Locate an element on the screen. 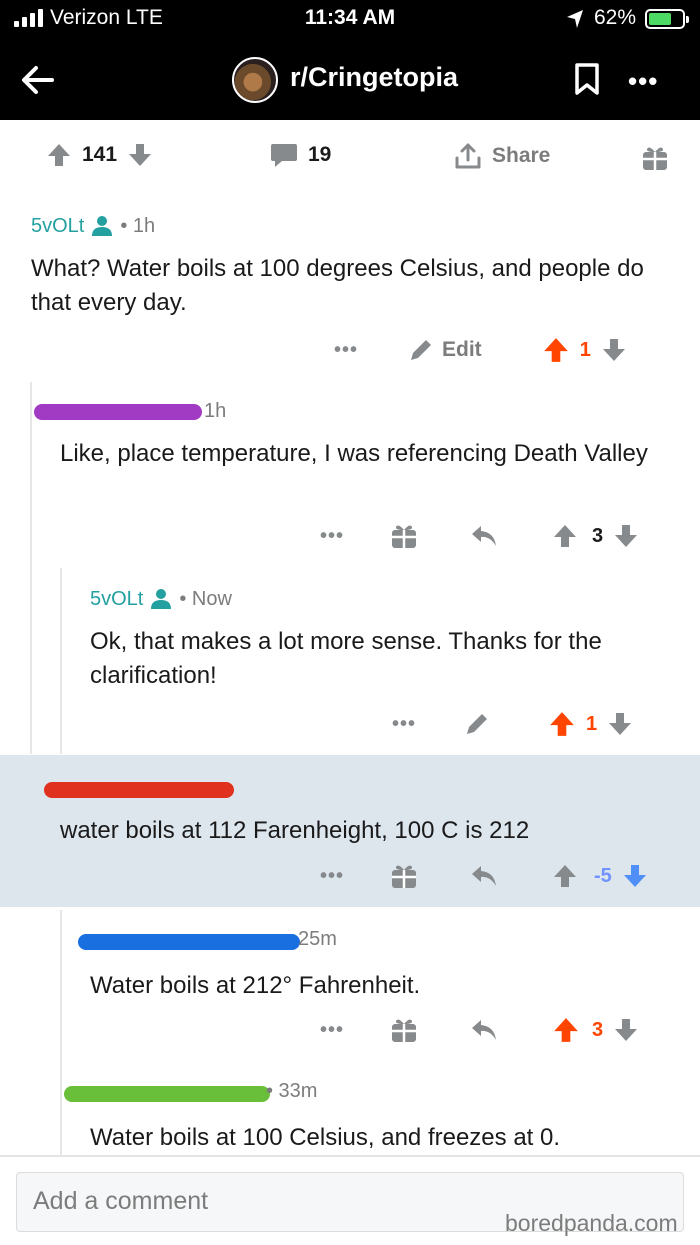  award-button is located at coordinates (655, 158).